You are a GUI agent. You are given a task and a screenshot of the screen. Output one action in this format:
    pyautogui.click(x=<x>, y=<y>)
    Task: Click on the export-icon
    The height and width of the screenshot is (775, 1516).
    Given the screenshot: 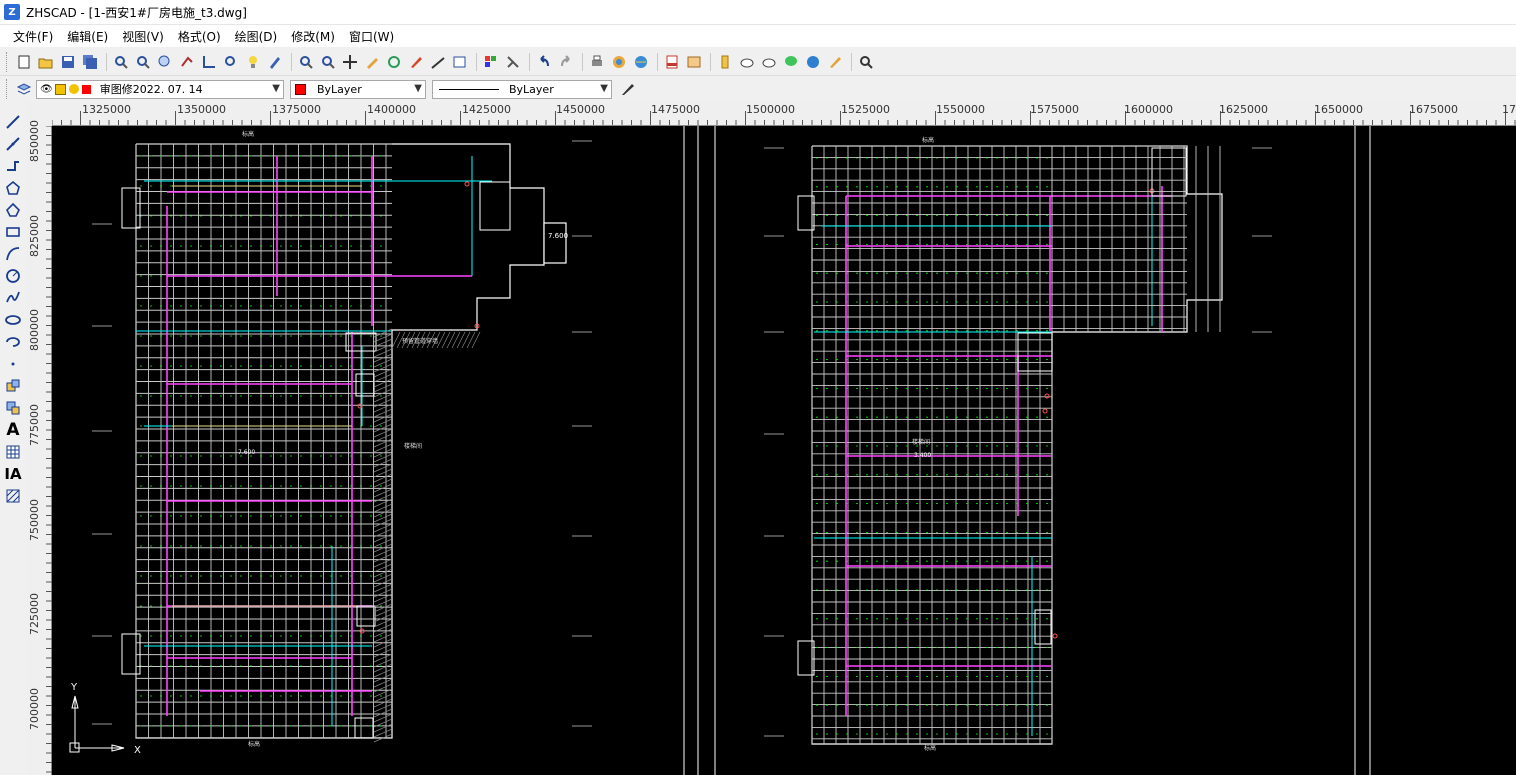 What is the action you would take?
    pyautogui.click(x=459, y=62)
    